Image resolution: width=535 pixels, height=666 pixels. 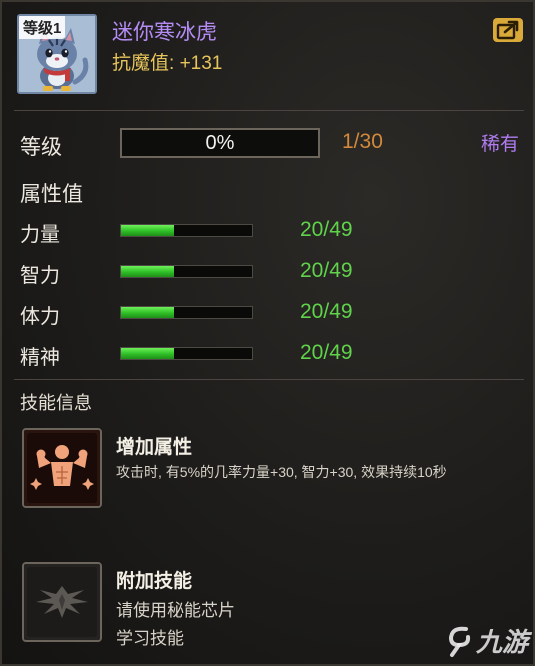 What do you see at coordinates (186, 271) in the screenshot?
I see `stat-bar-intelligence` at bounding box center [186, 271].